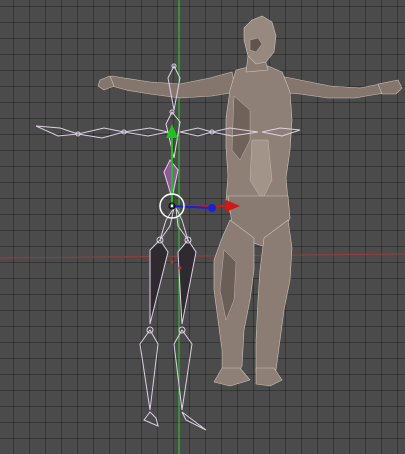 This screenshot has height=454, width=405. Describe the element at coordinates (194, 421) in the screenshot. I see `bone-right-foot` at that location.